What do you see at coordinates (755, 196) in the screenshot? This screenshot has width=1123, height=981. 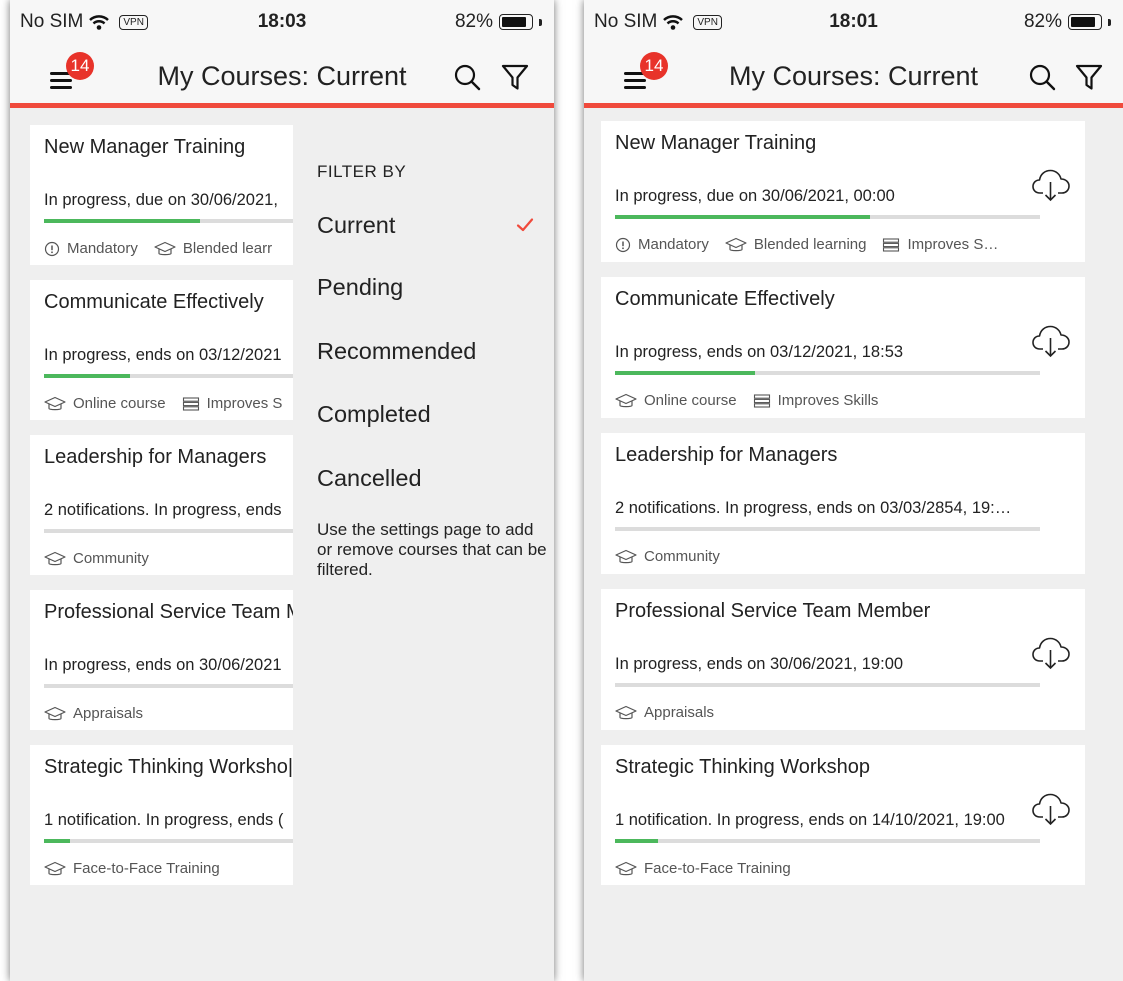 I see `course-status: In progress, due on 30/06/2021, 00:00` at bounding box center [755, 196].